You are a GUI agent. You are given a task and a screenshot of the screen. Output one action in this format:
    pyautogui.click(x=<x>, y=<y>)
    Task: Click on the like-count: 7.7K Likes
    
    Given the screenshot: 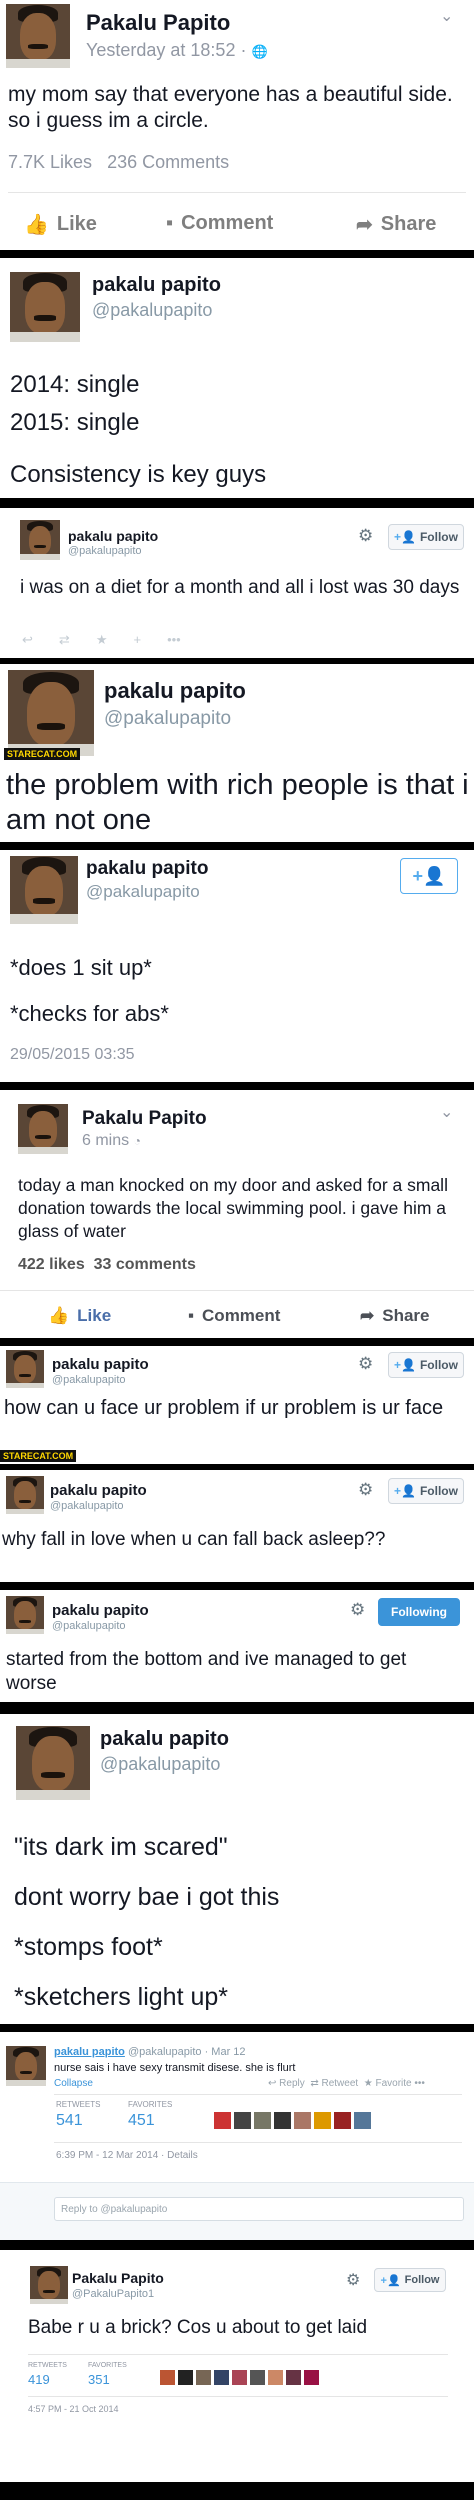 What is the action you would take?
    pyautogui.click(x=50, y=162)
    